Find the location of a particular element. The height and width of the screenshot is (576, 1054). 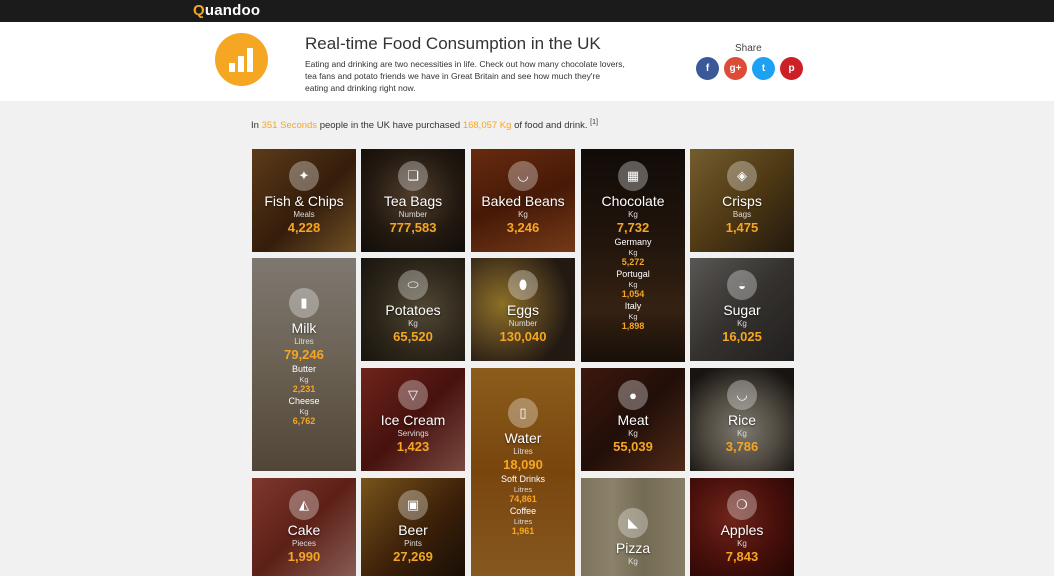

fish-and-chips-icon: ✦ is located at coordinates (304, 176).